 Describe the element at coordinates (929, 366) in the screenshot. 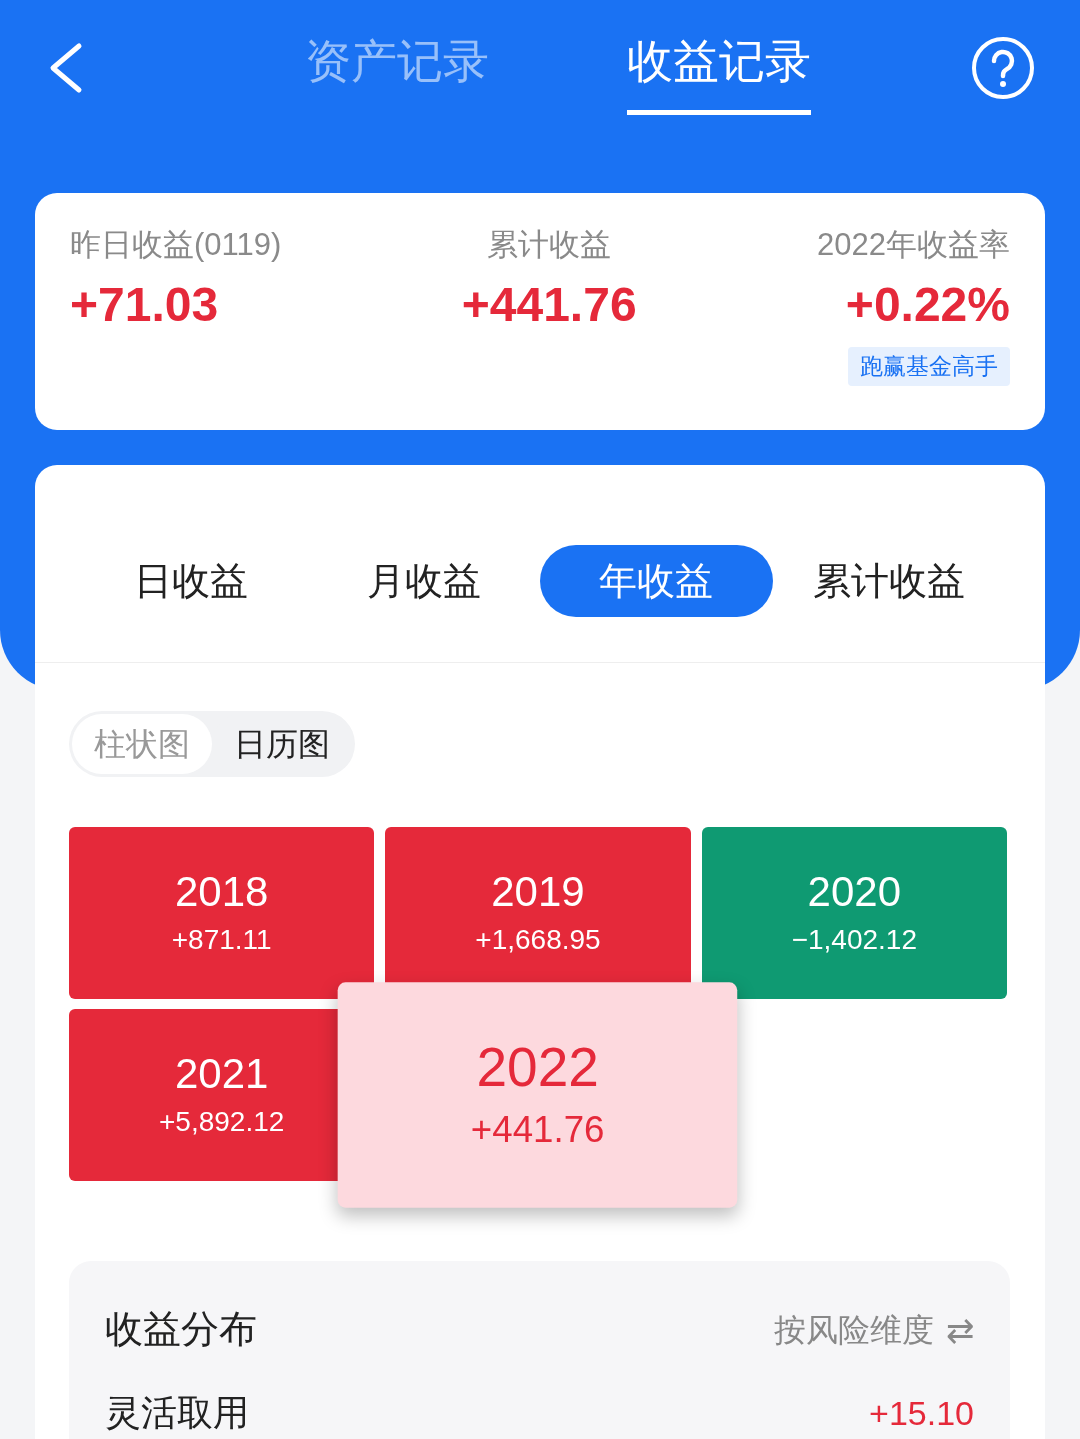

I see `badge: 跑赢基金高手` at that location.